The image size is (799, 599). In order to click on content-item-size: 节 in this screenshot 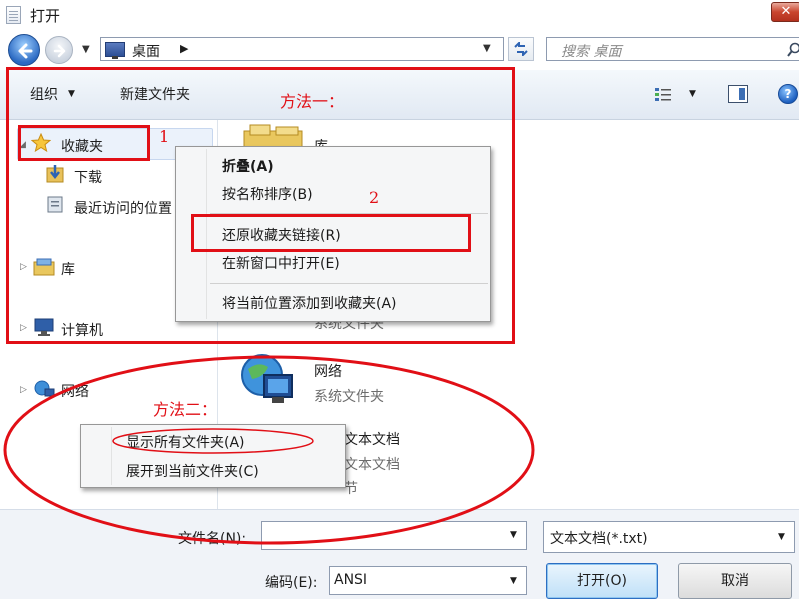, I will do `click(351, 489)`.